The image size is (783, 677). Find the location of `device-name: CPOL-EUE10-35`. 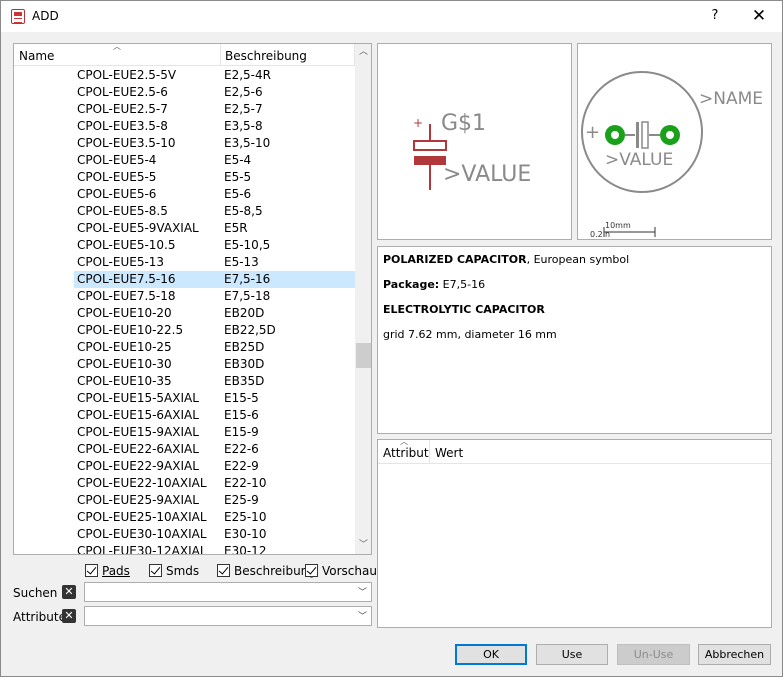

device-name: CPOL-EUE10-35 is located at coordinates (124, 381).